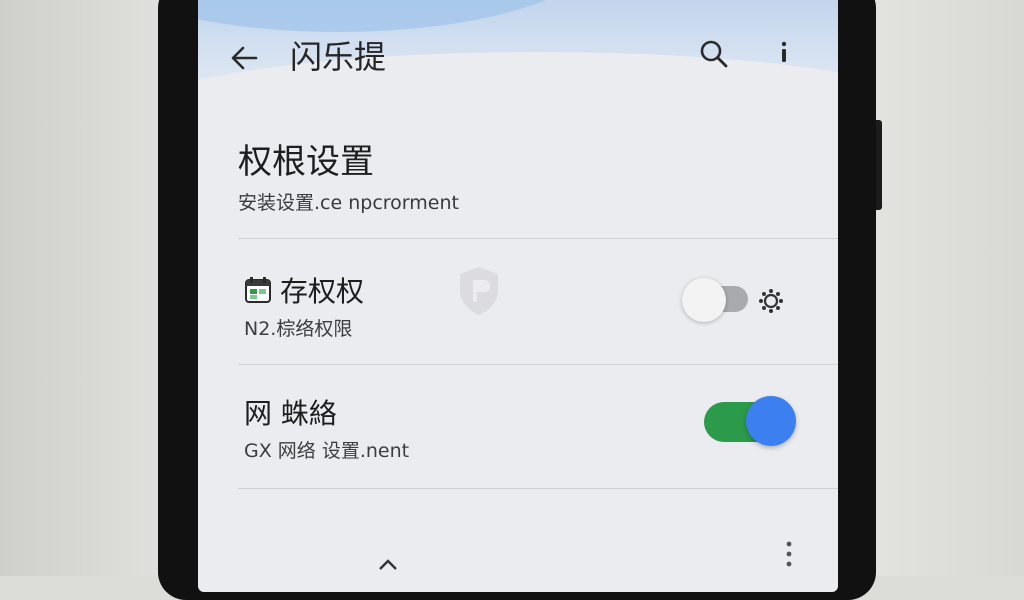  Describe the element at coordinates (327, 451) in the screenshot. I see `row-subtitle: GX 网络 设置.nent` at that location.